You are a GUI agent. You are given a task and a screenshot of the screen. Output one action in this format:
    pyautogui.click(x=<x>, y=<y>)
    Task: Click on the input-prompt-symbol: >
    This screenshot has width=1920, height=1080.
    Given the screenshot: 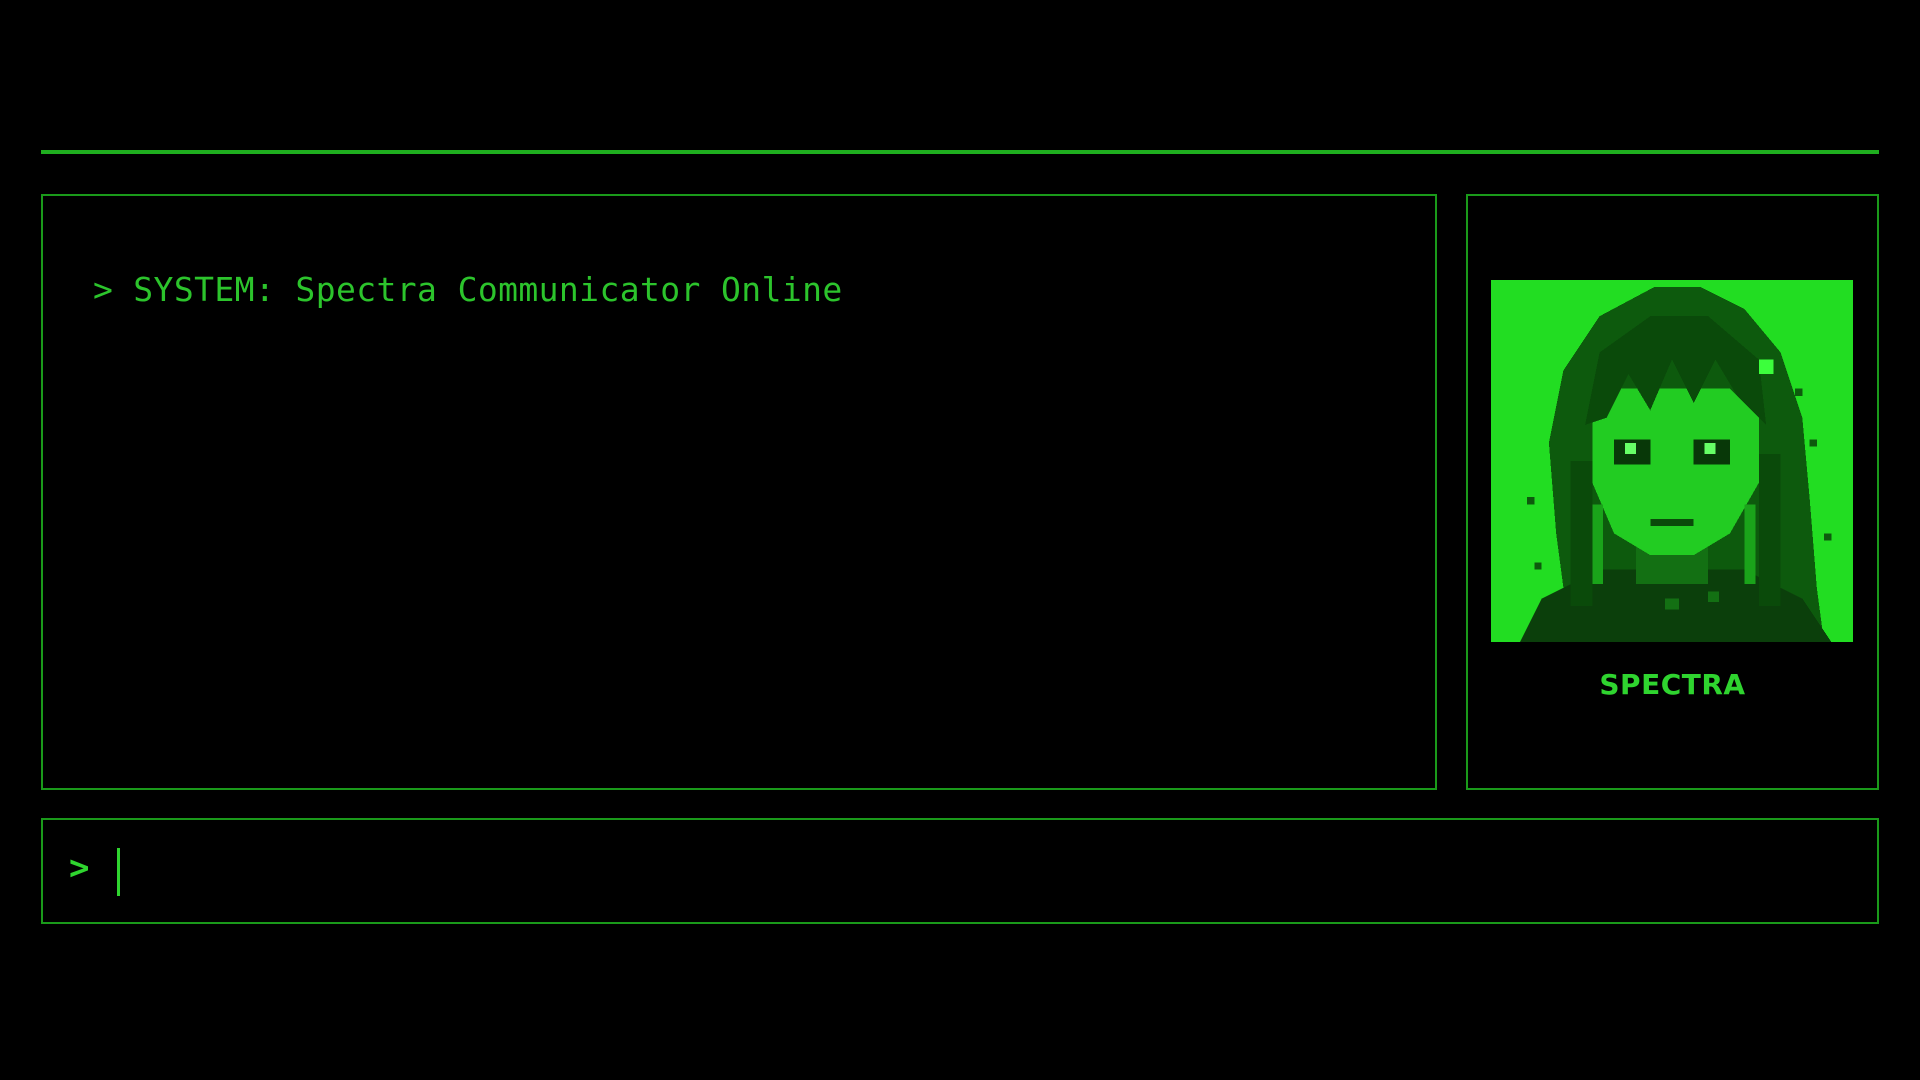 What is the action you would take?
    pyautogui.click(x=79, y=868)
    